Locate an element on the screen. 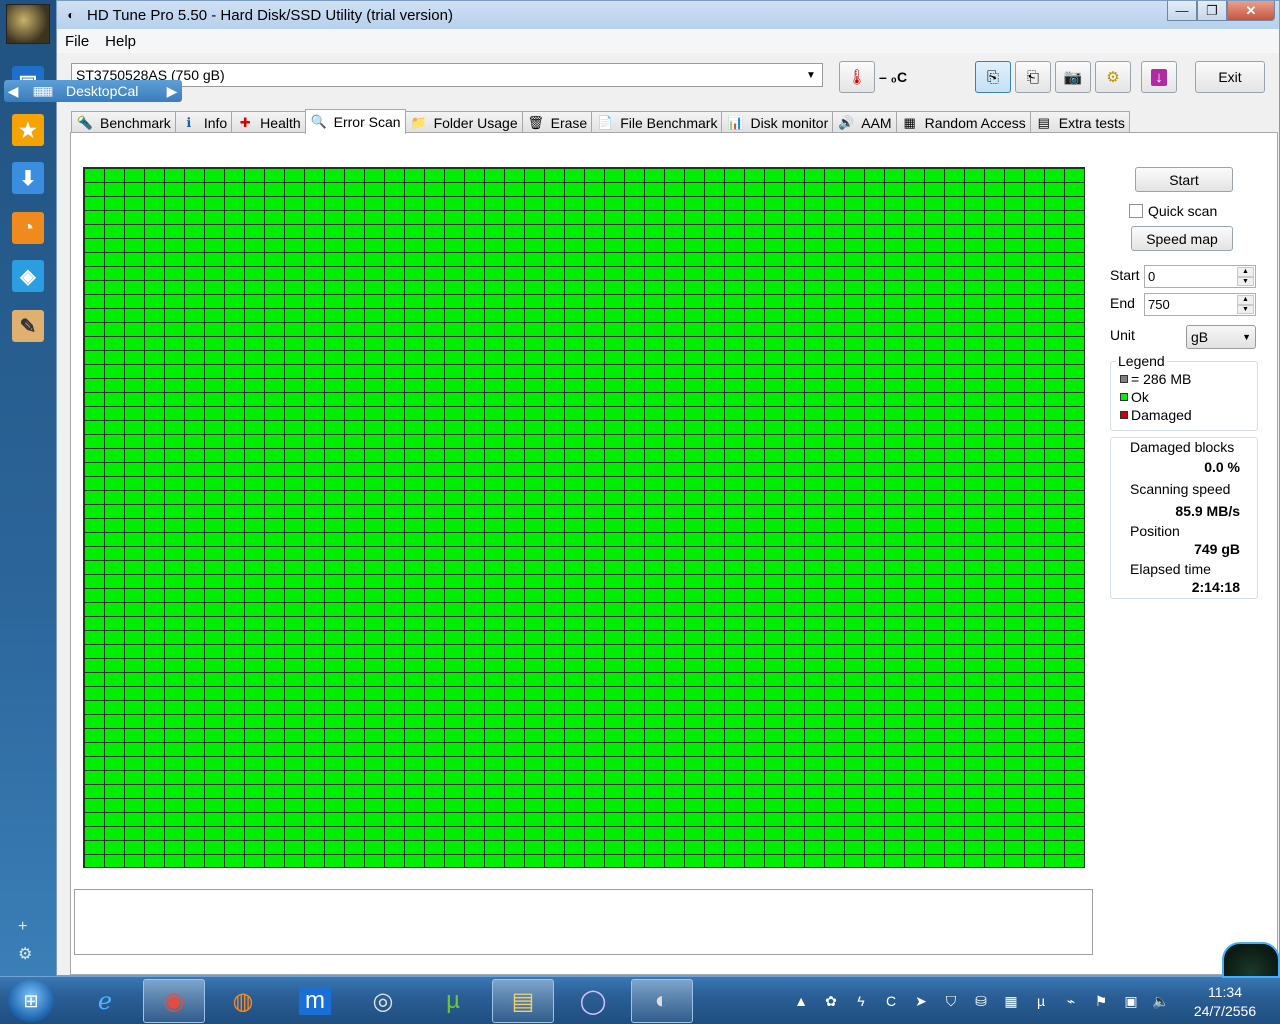 Image resolution: width=1280 pixels, height=1024 pixels. rss-icon: ◔ is located at coordinates (28, 228).